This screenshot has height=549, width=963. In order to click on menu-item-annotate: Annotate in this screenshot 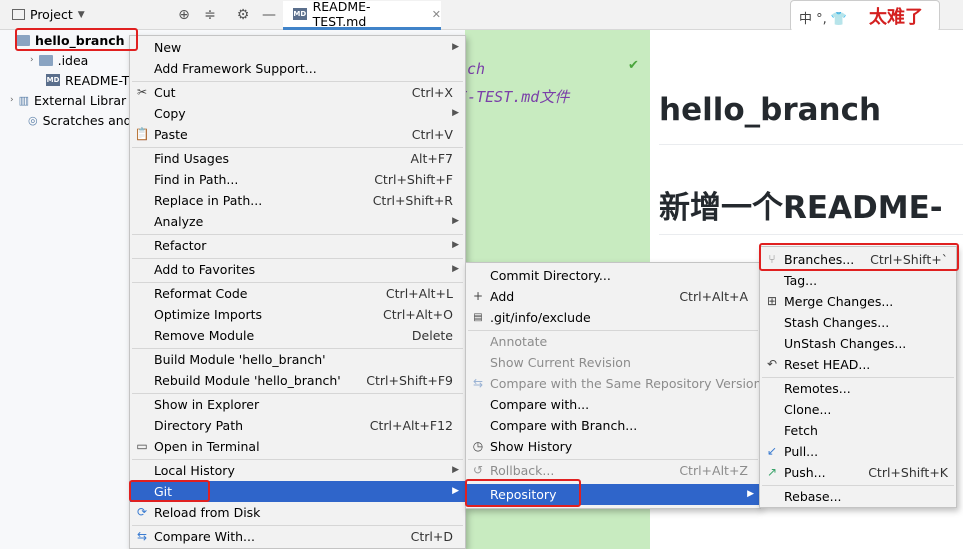, I will do `click(613, 341)`.